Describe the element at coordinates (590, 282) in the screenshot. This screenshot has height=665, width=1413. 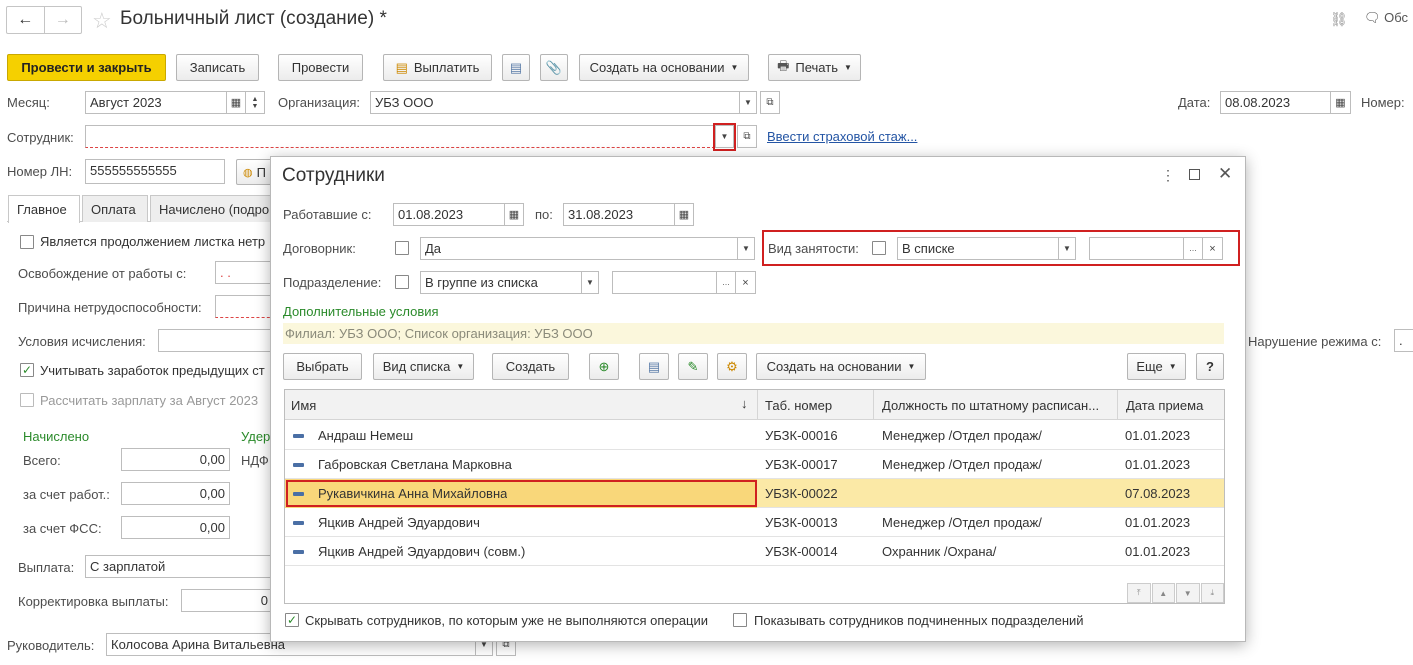
I see `dept-dropdown-icon: ▼` at that location.